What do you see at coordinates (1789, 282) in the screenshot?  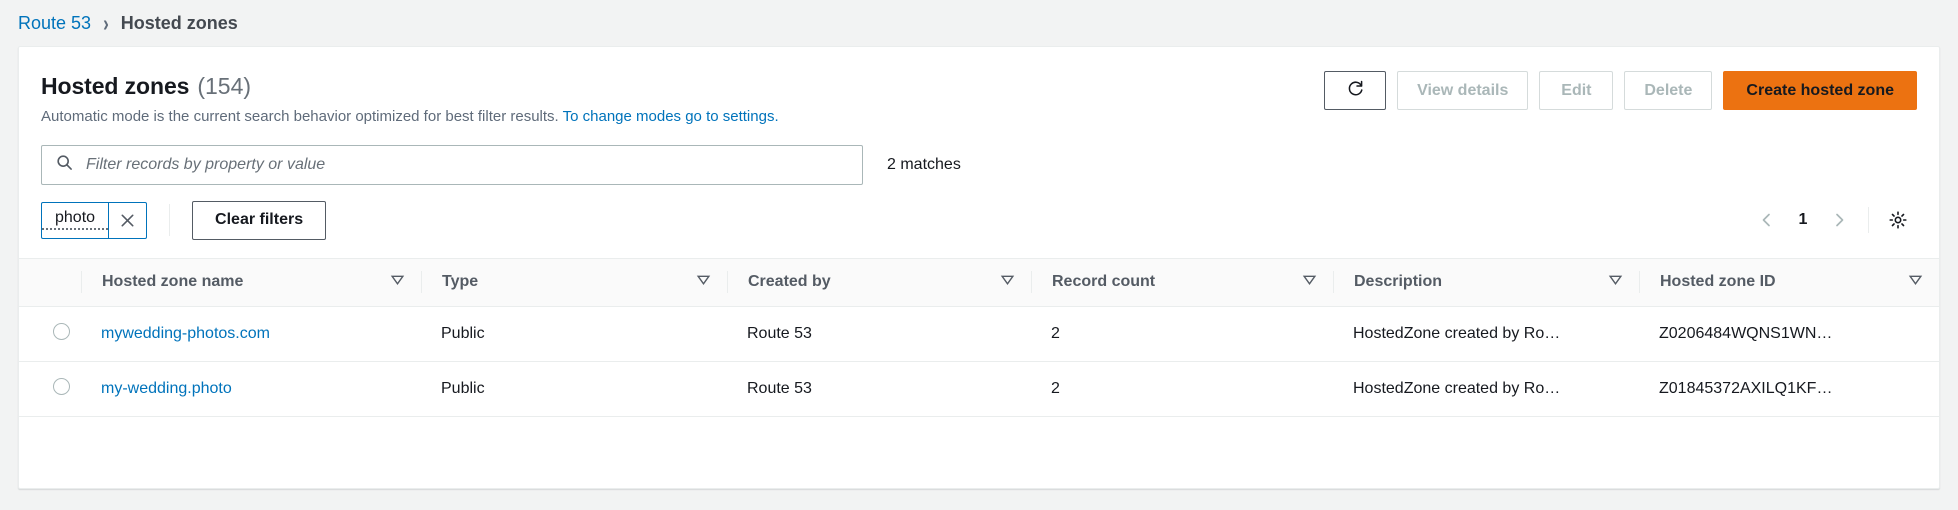 I see `column-hosted-zone-id: Hosted zone ID` at bounding box center [1789, 282].